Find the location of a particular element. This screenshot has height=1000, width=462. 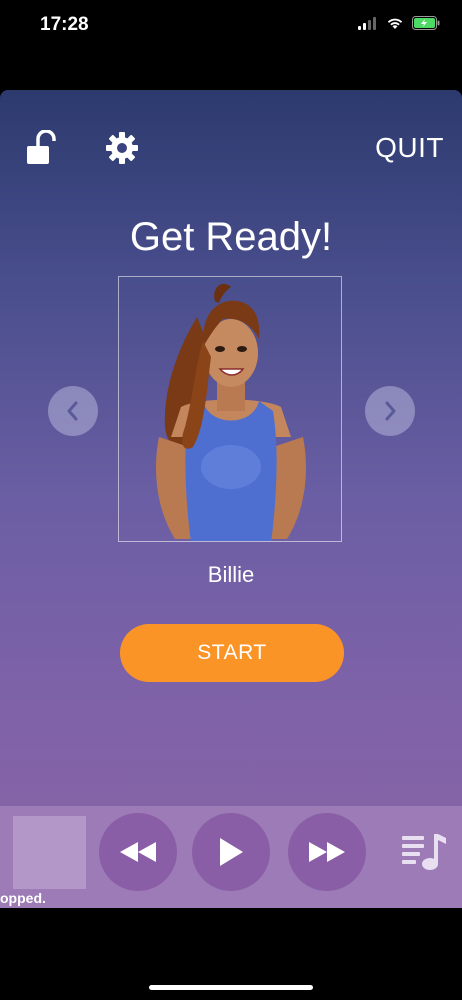

home-indicator is located at coordinates (231, 987).